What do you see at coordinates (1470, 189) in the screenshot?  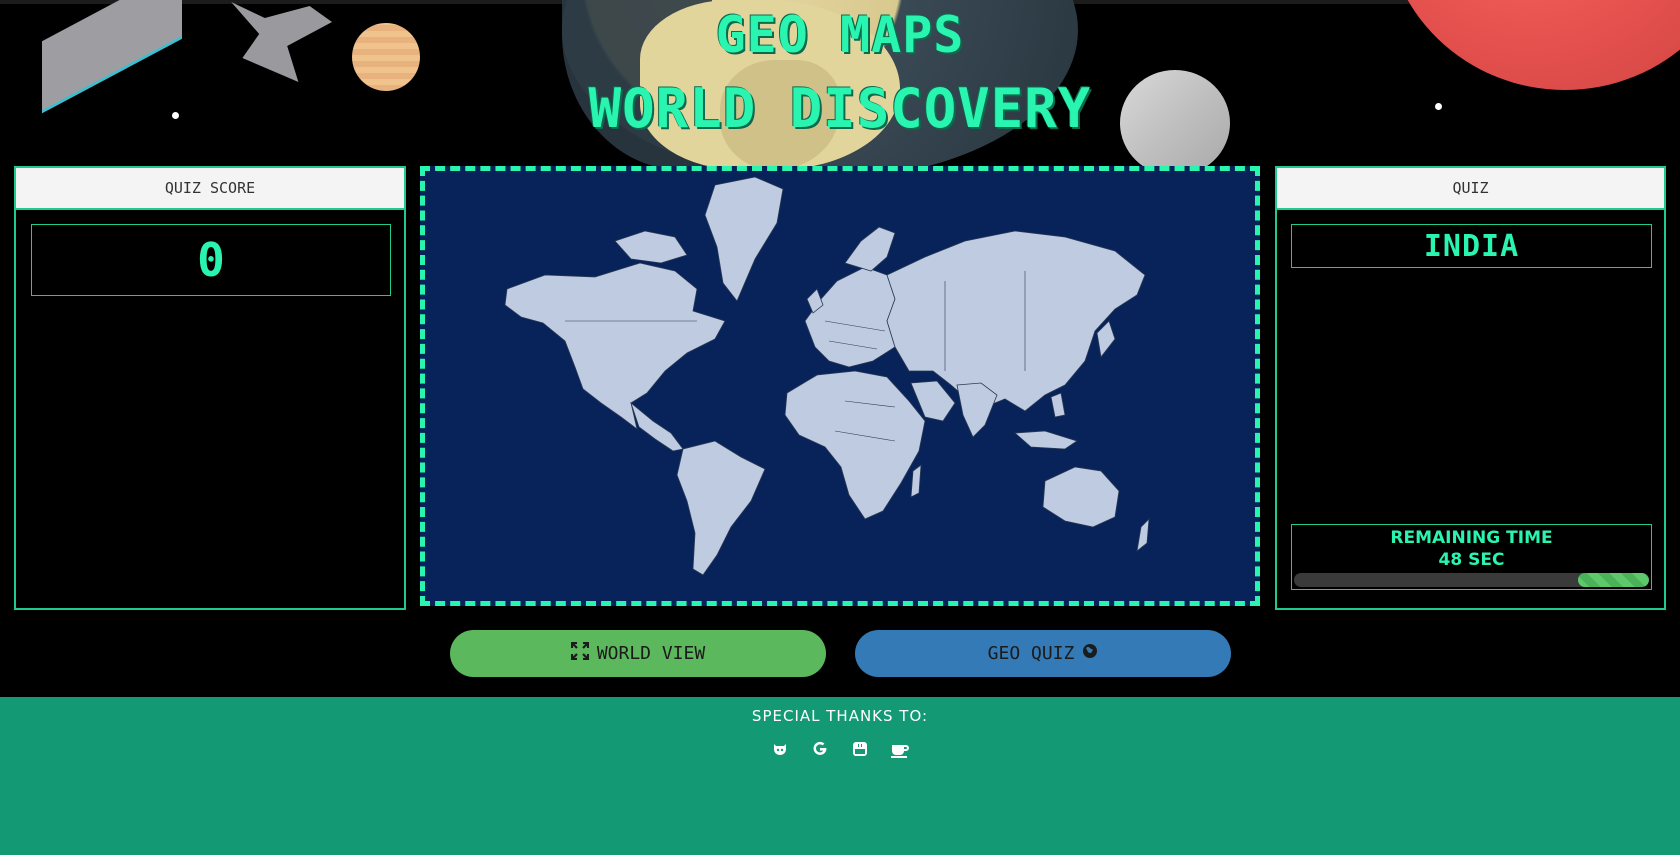 I see `quiz-panel-heading: QUIZ` at bounding box center [1470, 189].